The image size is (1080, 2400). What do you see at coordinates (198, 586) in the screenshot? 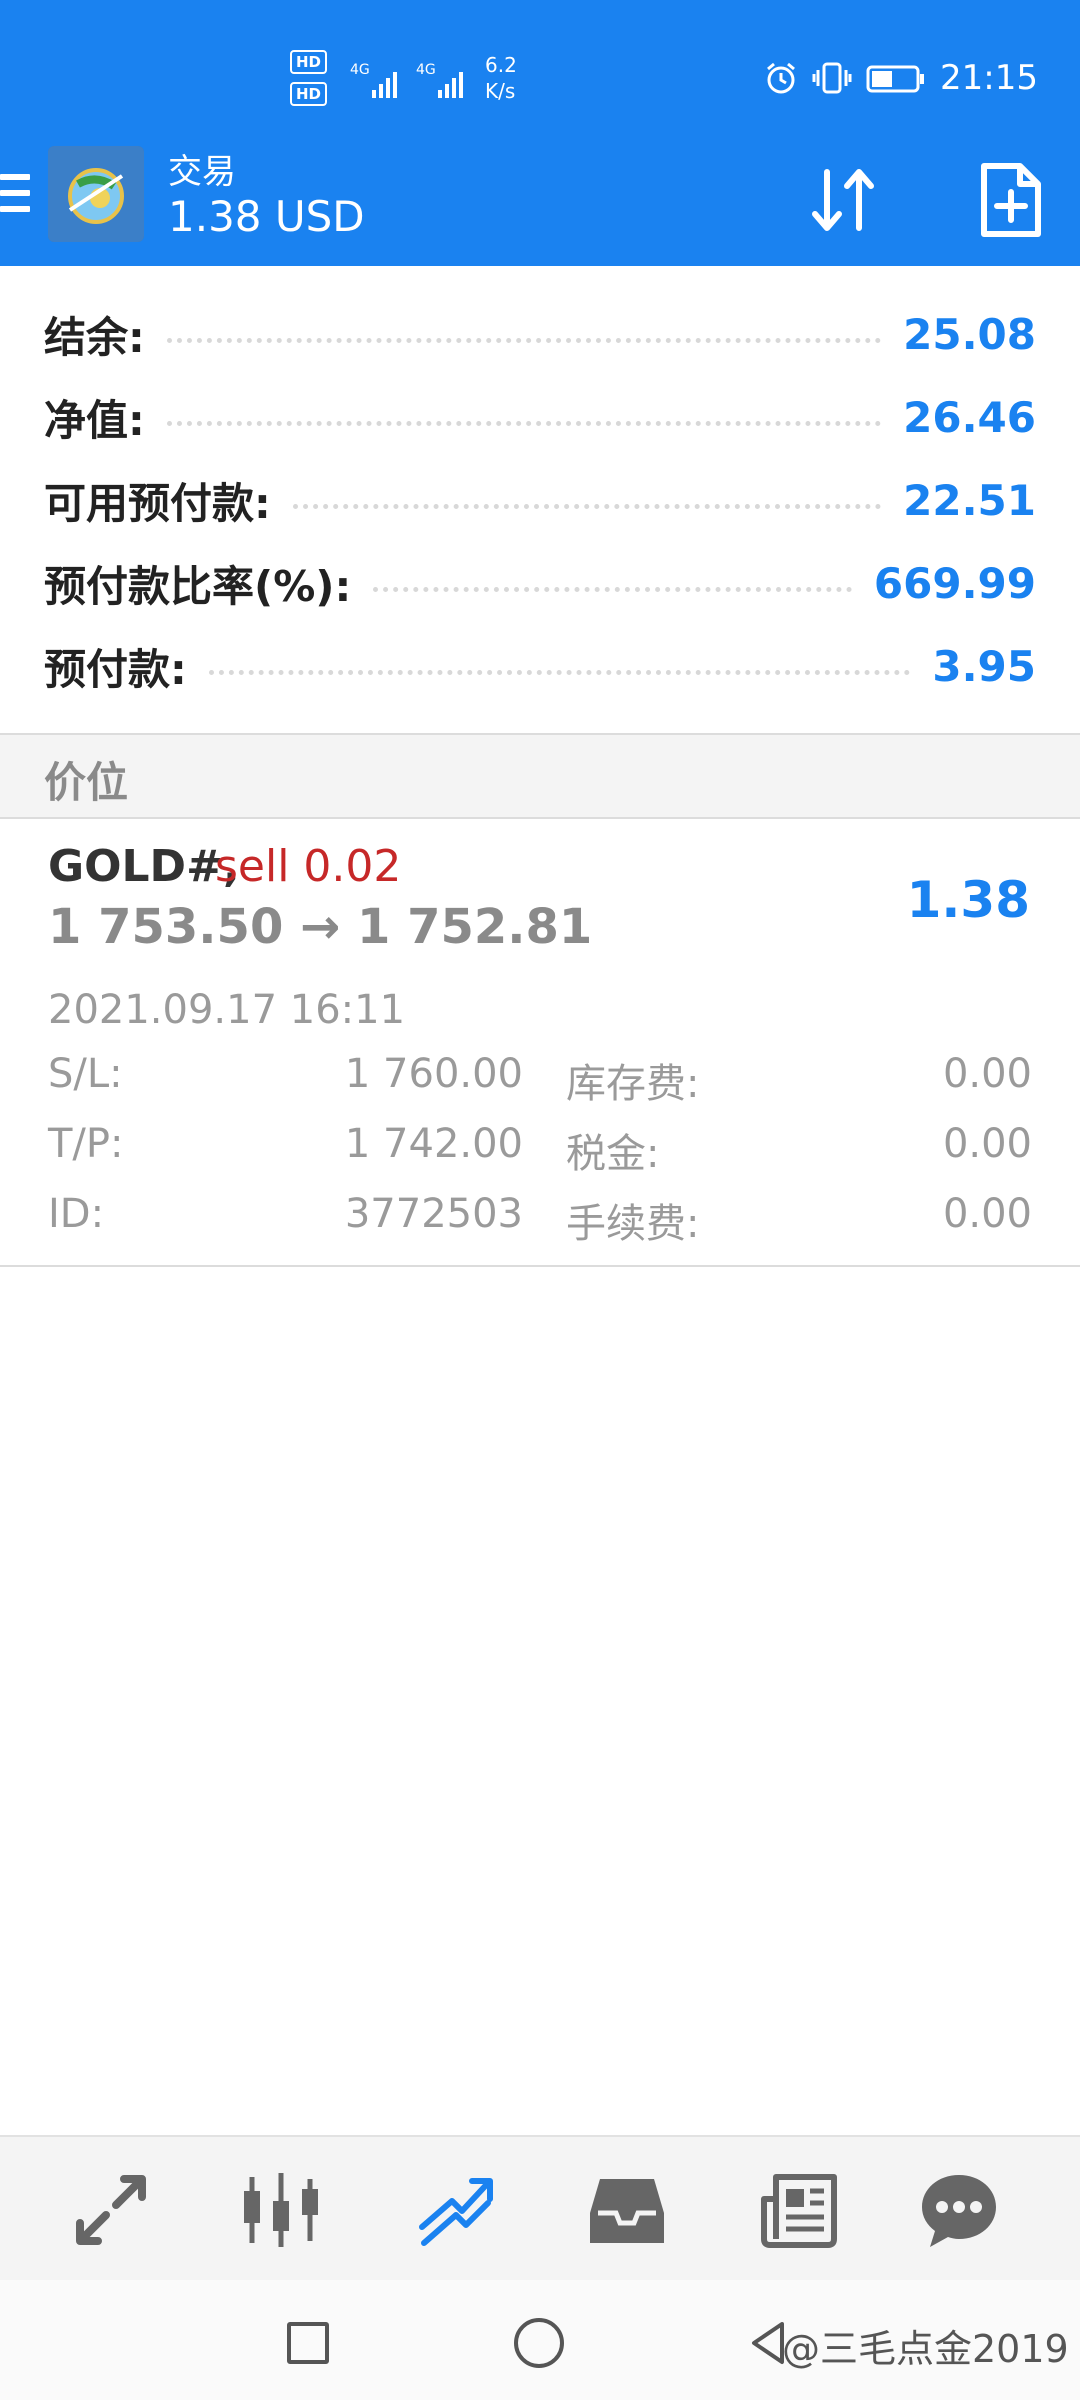
I see `summary-label: 预付款比率(%):` at bounding box center [198, 586].